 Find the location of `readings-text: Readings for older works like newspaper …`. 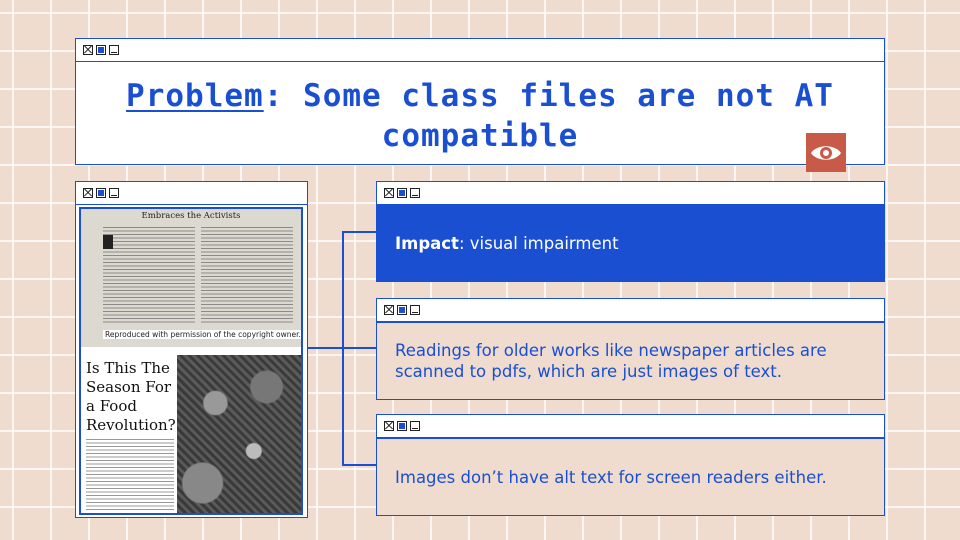

readings-text: Readings for older works like newspaper … is located at coordinates (611, 361).